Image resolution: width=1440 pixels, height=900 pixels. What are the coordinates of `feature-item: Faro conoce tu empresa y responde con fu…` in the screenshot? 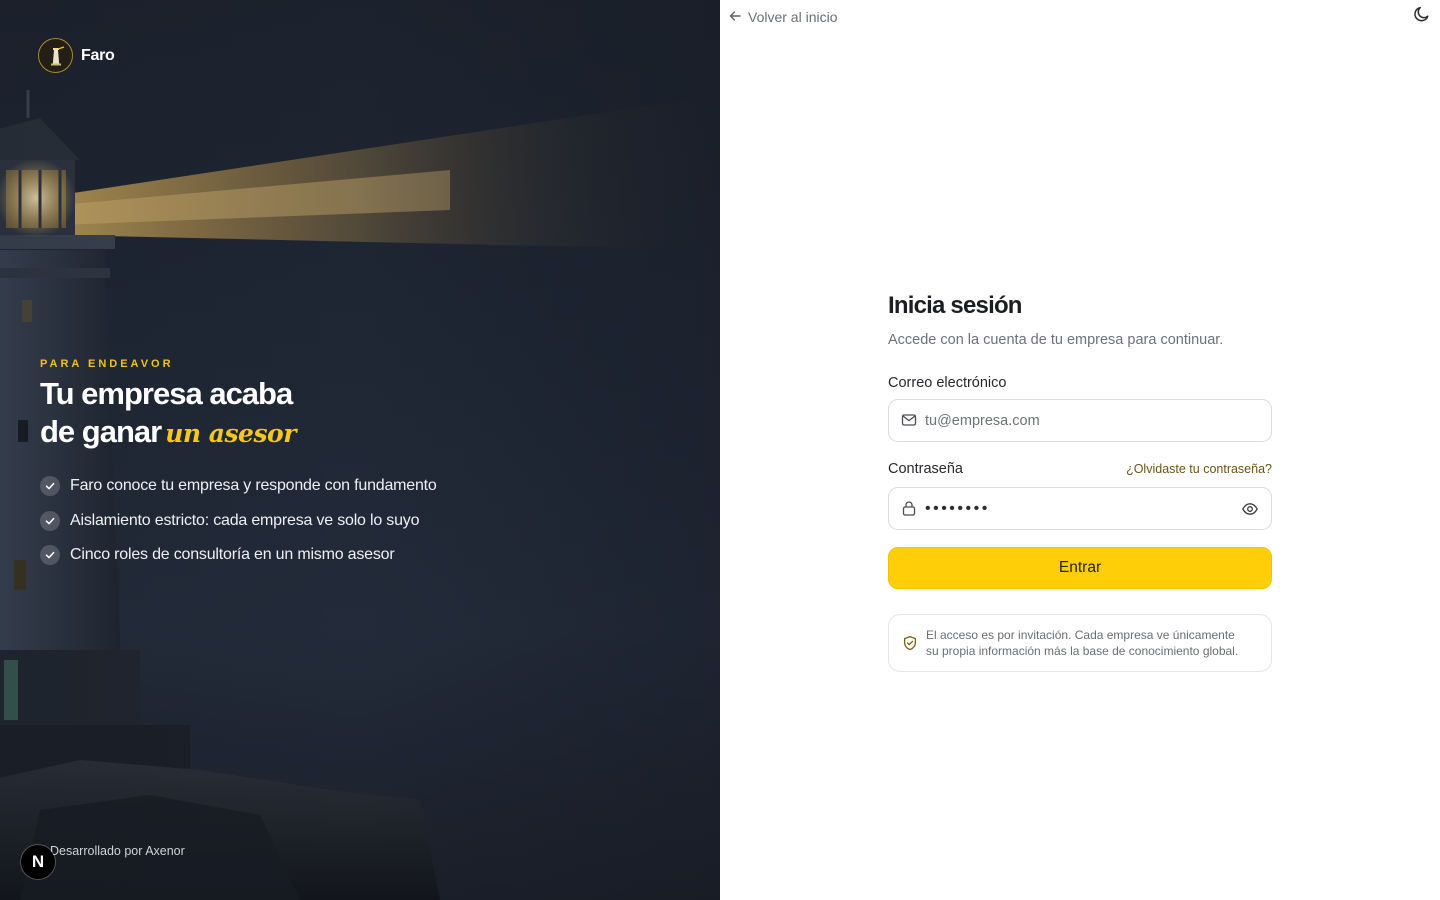 It's located at (238, 486).